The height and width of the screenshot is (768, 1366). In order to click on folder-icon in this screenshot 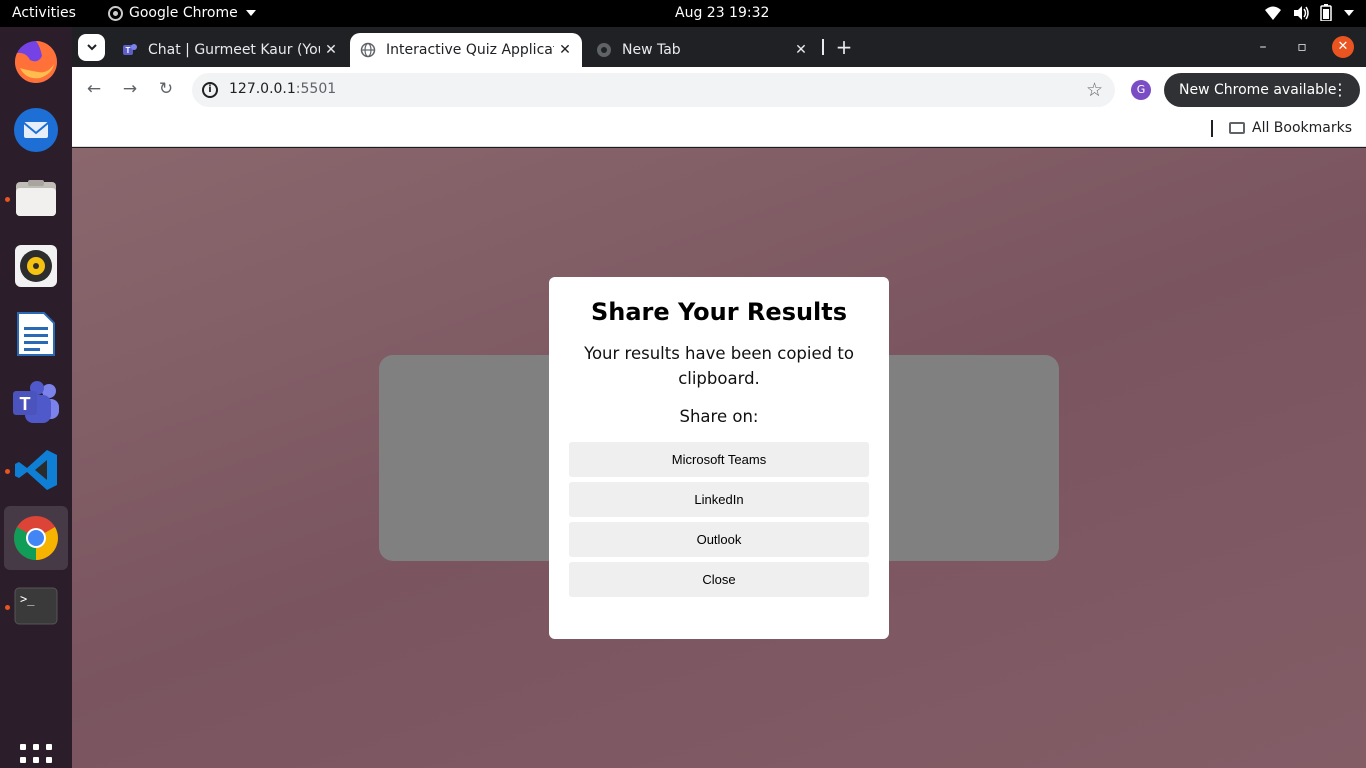, I will do `click(1237, 128)`.